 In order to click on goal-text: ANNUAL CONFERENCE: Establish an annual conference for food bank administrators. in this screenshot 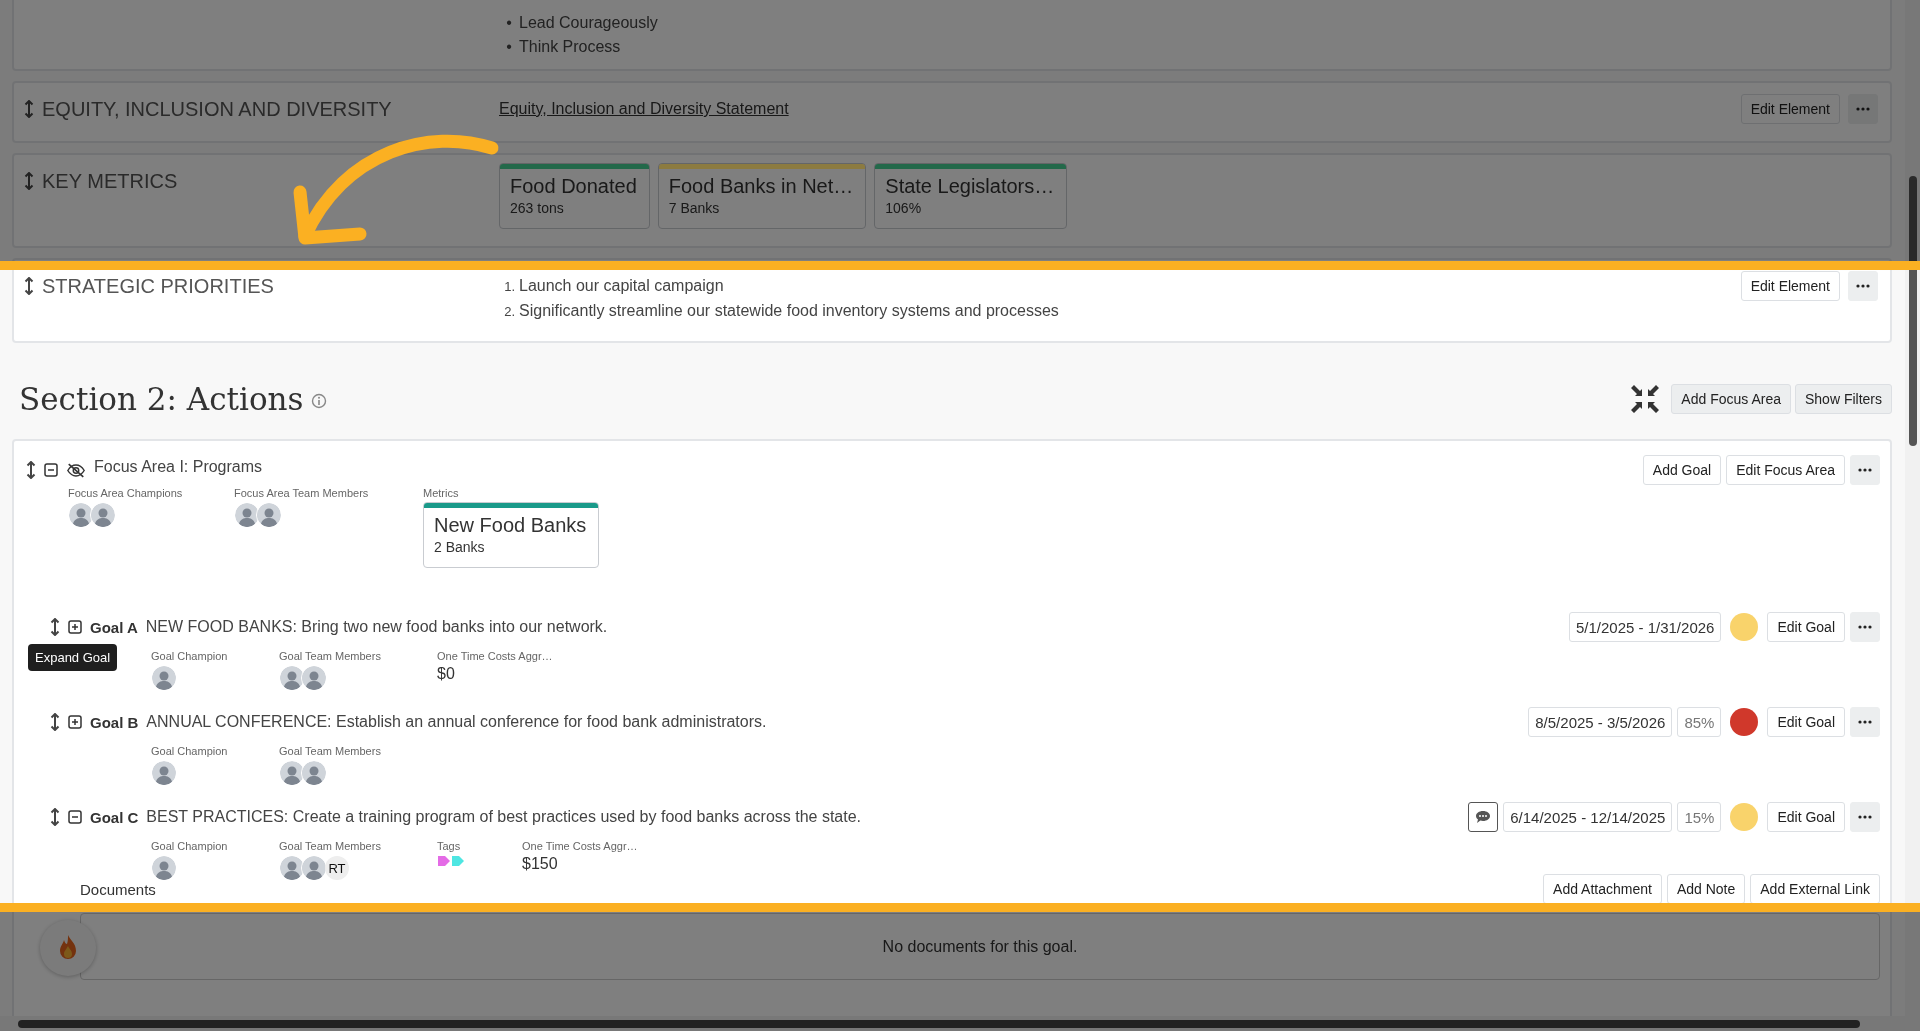, I will do `click(456, 722)`.